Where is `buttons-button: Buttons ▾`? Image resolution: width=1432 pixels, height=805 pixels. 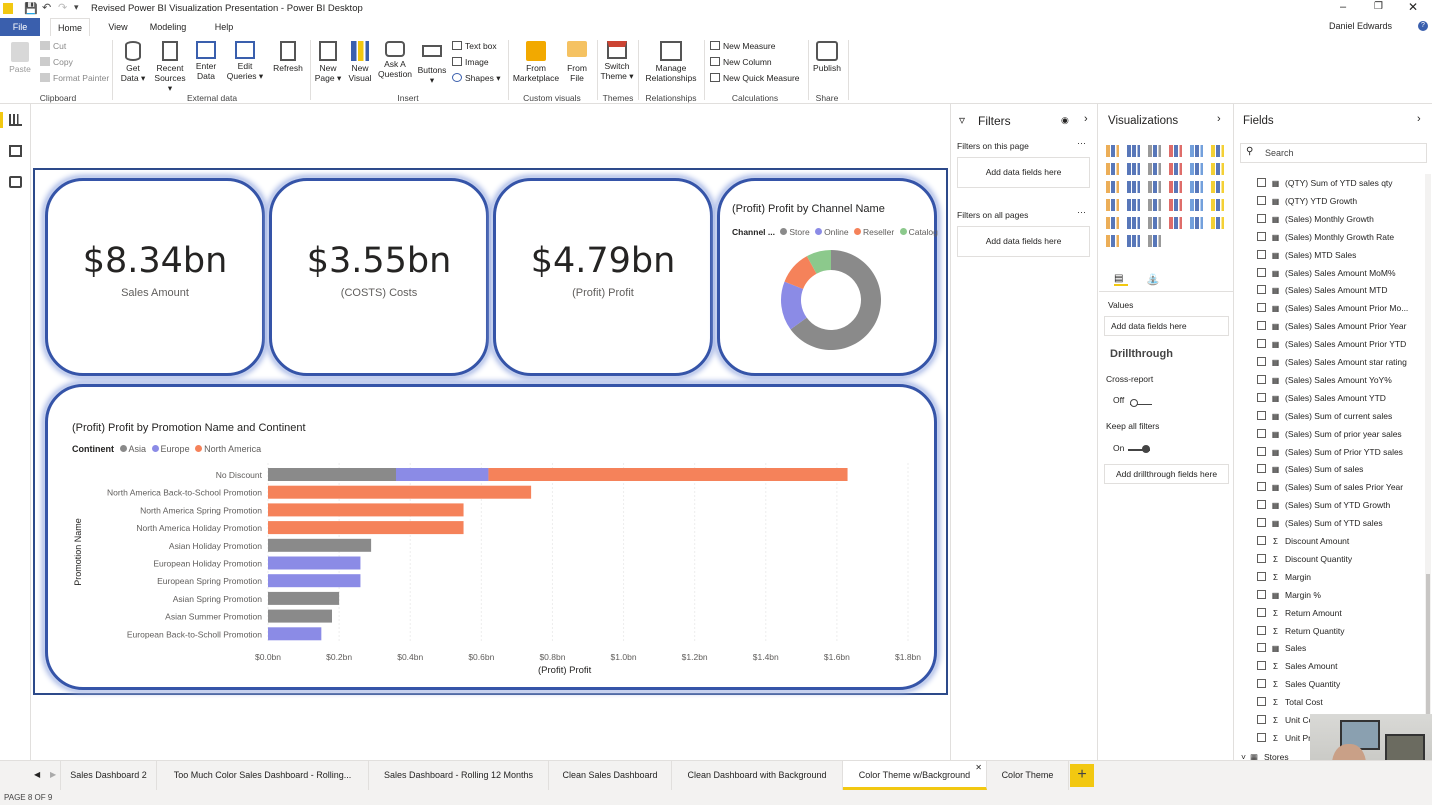
buttons-button: Buttons ▾ is located at coordinates (432, 63).